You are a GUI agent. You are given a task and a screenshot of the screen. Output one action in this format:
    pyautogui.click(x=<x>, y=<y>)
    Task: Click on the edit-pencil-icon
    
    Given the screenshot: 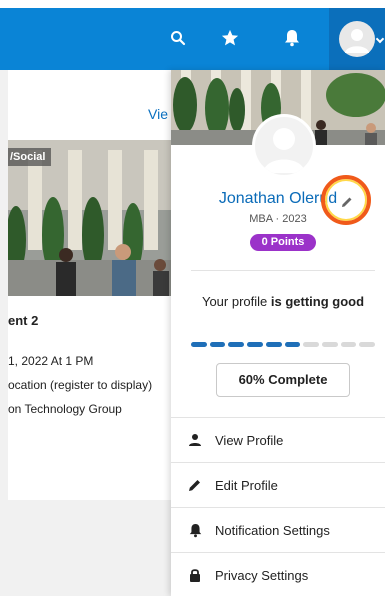 What is the action you would take?
    pyautogui.click(x=347, y=202)
    